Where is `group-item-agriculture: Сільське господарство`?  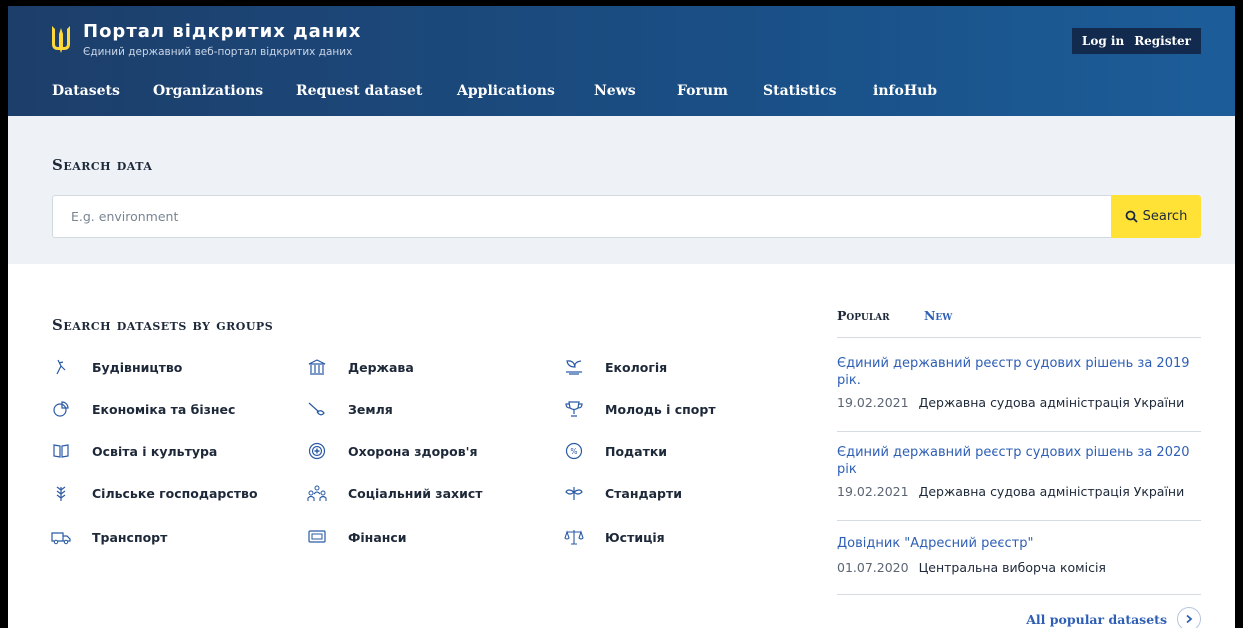
group-item-agriculture: Сільське господарство is located at coordinates (154, 493).